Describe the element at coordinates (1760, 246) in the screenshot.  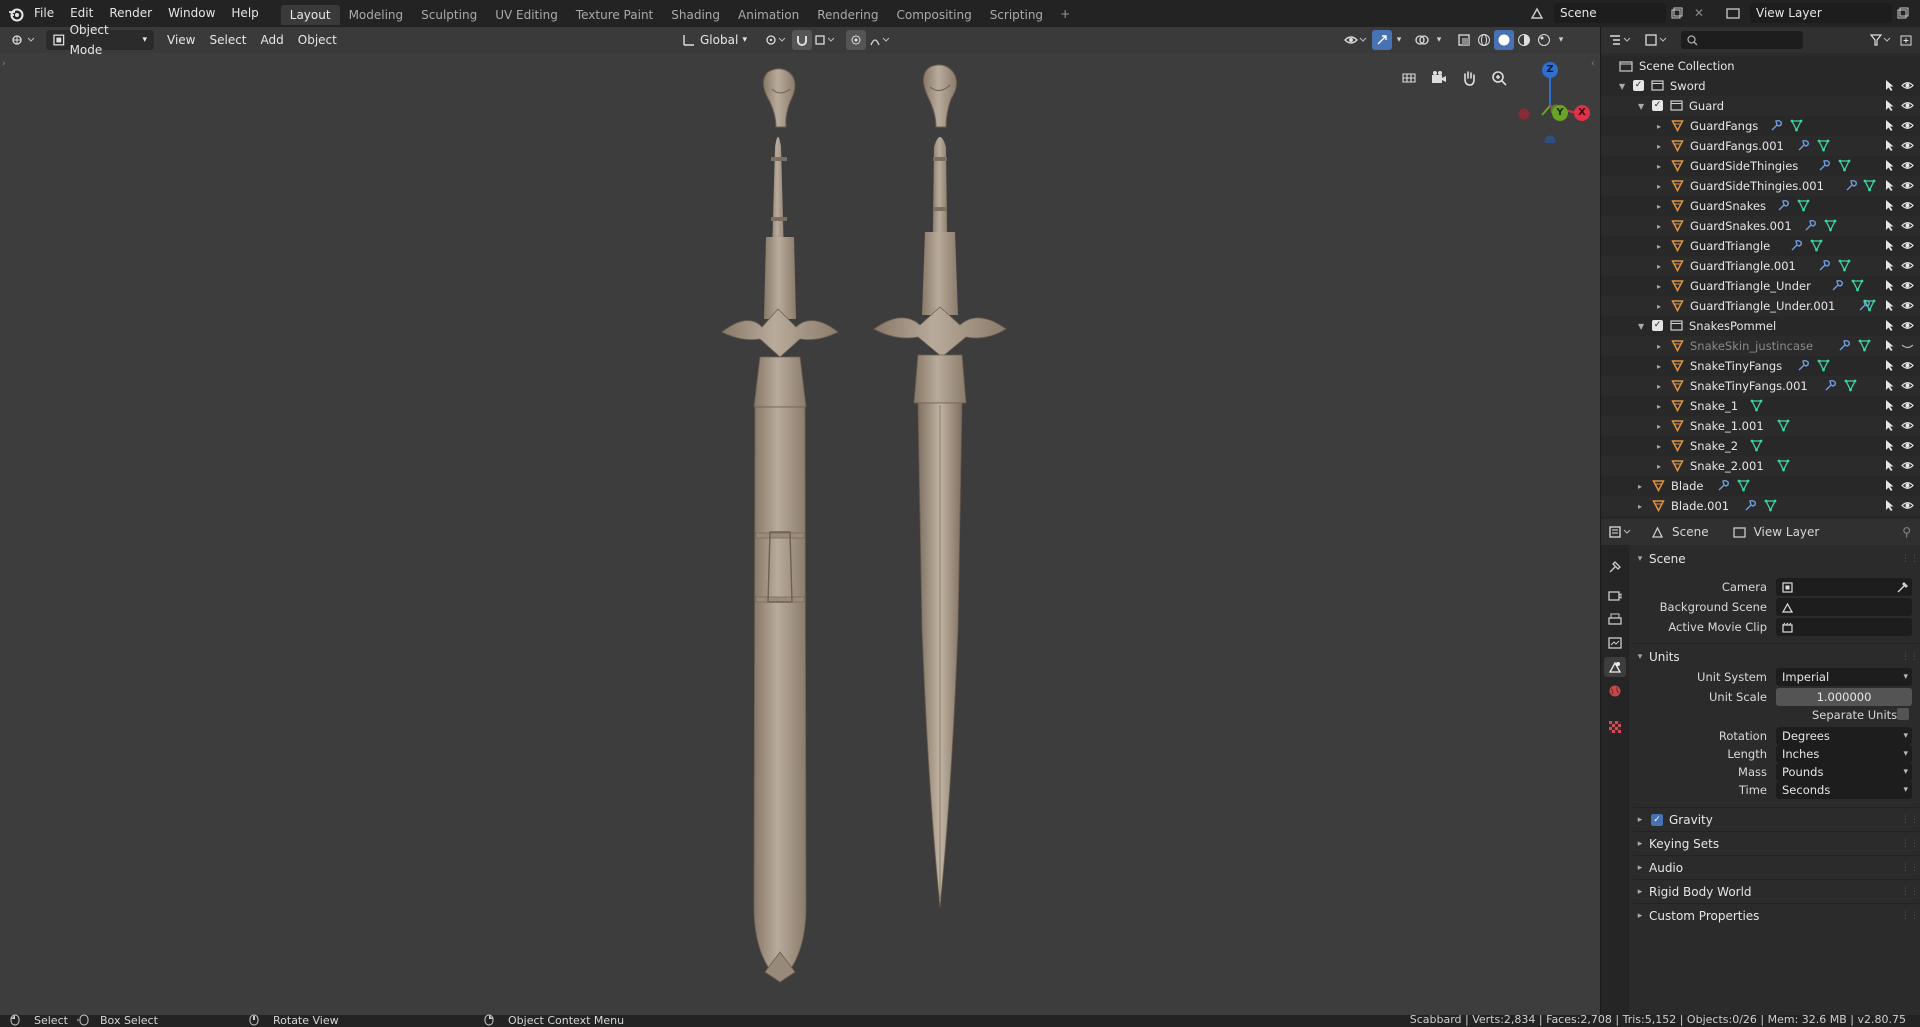
I see `outliner-row: ▸ GuardTriangle` at that location.